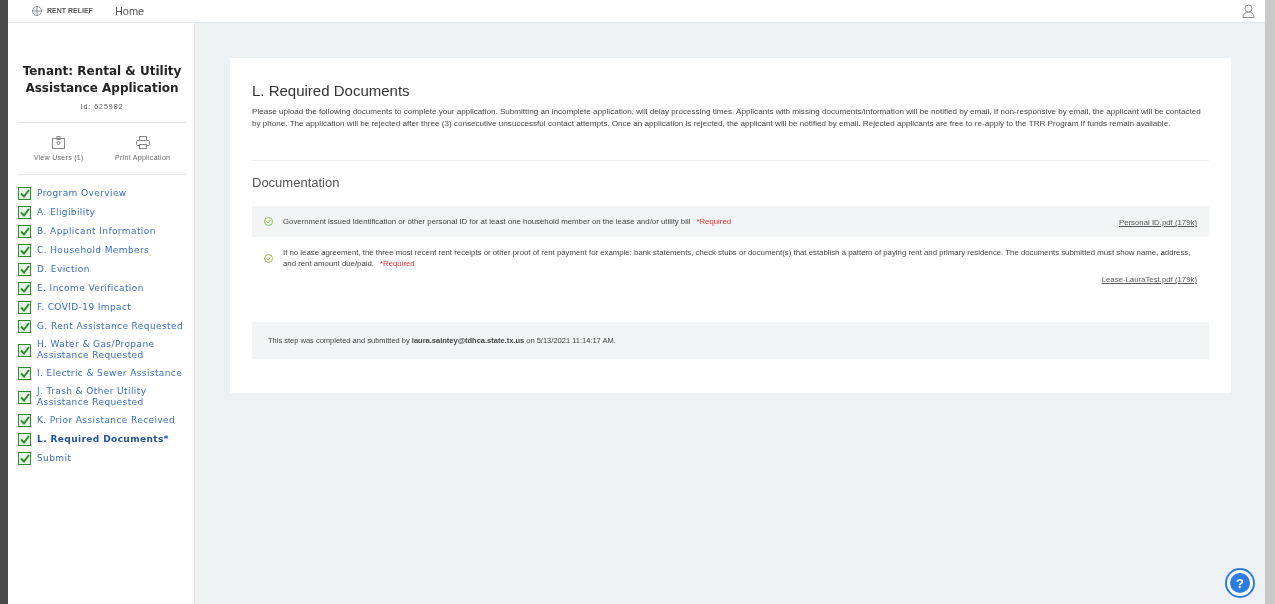 The width and height of the screenshot is (1275, 604). What do you see at coordinates (102, 350) in the screenshot?
I see `step-link: H. Water & Gas/Propane Assistance Requested` at bounding box center [102, 350].